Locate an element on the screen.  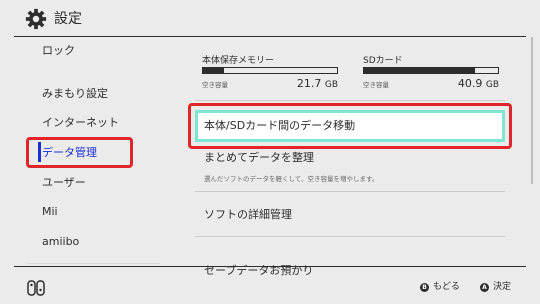
sd-free-size-value: 40.9 is located at coordinates (470, 83).